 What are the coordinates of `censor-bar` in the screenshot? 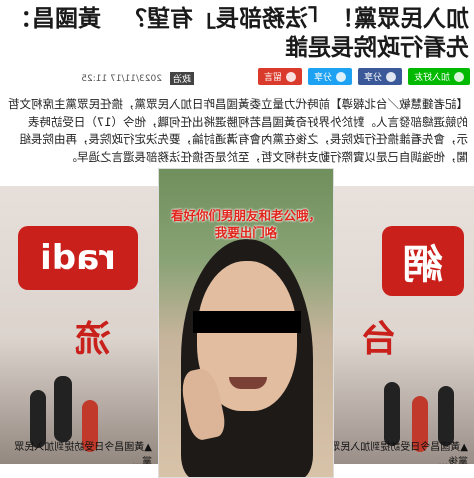 It's located at (247, 322).